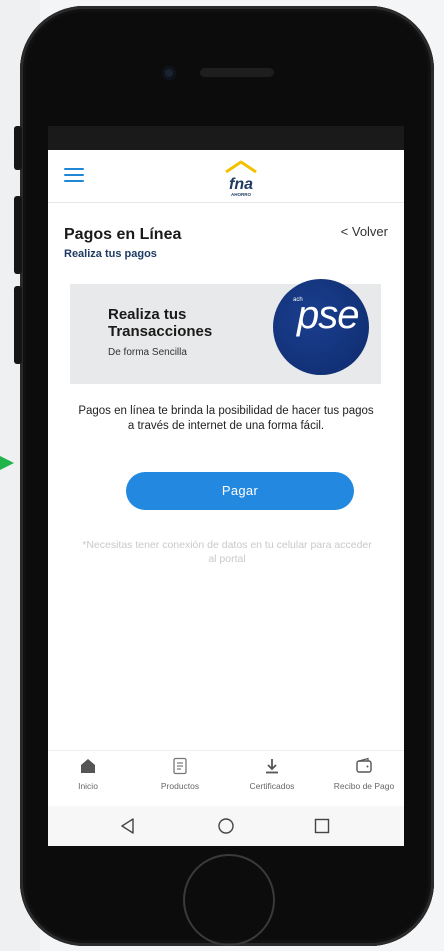 Image resolution: width=444 pixels, height=951 pixels. I want to click on banner-title: Realiza tus Transacciones, so click(160, 323).